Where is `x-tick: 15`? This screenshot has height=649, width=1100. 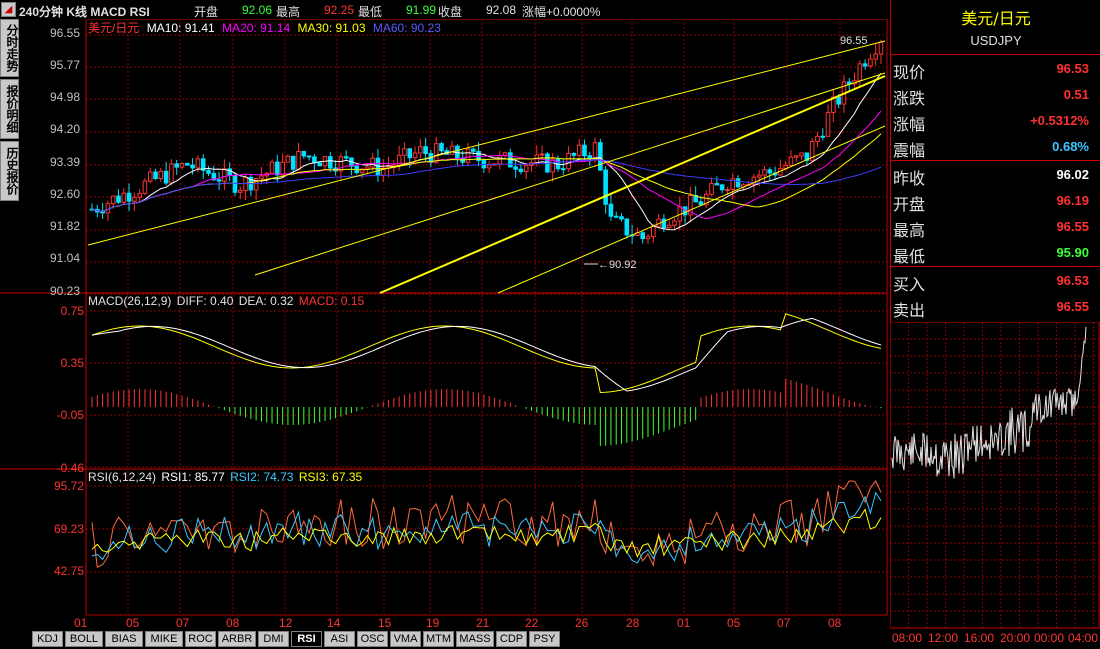
x-tick: 15 is located at coordinates (385, 623).